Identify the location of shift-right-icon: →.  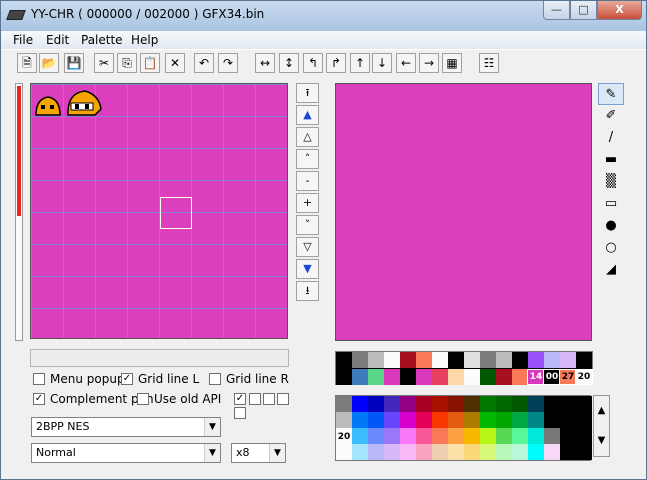
(429, 63).